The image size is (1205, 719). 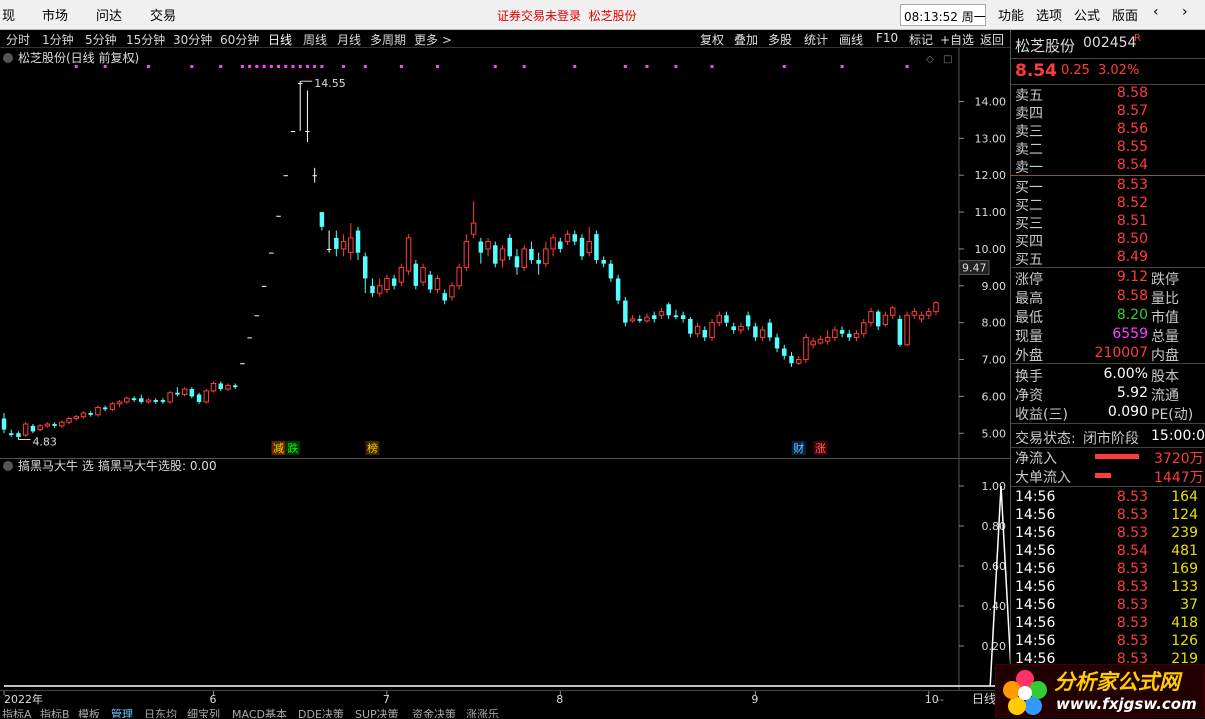 What do you see at coordinates (280, 39) in the screenshot?
I see `period-tab-day: 日线` at bounding box center [280, 39].